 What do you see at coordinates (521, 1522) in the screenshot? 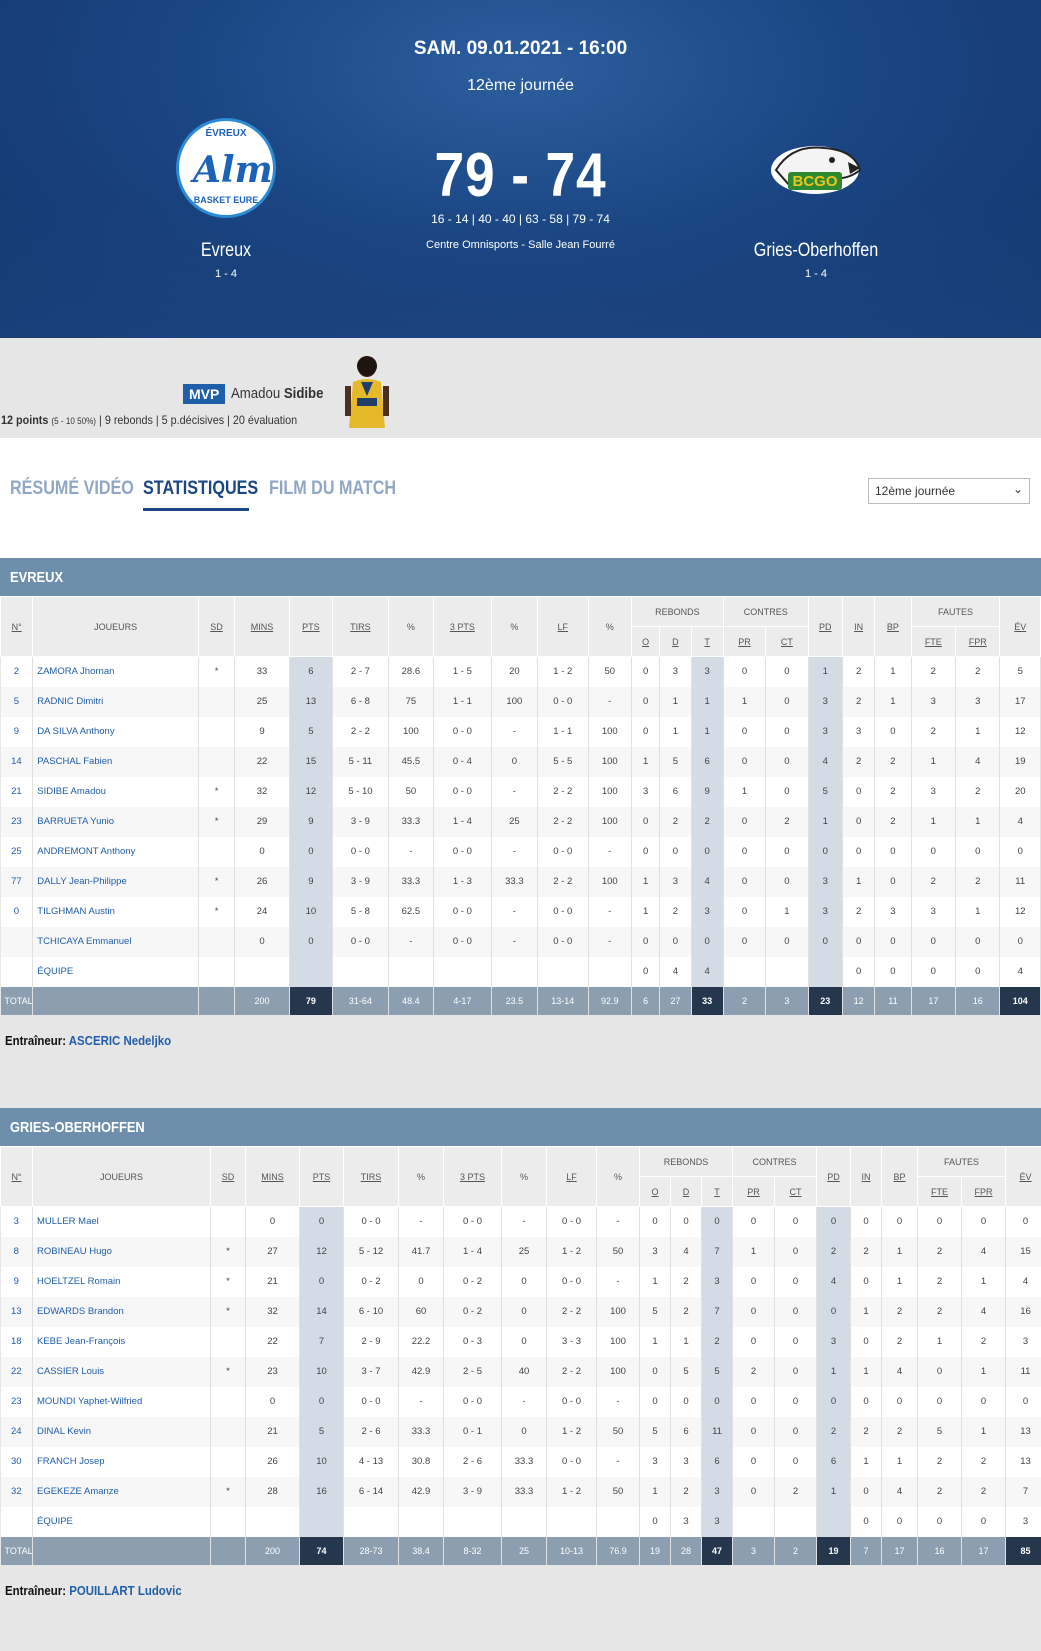
I see `player-row: ÉQUIPE03300003` at bounding box center [521, 1522].